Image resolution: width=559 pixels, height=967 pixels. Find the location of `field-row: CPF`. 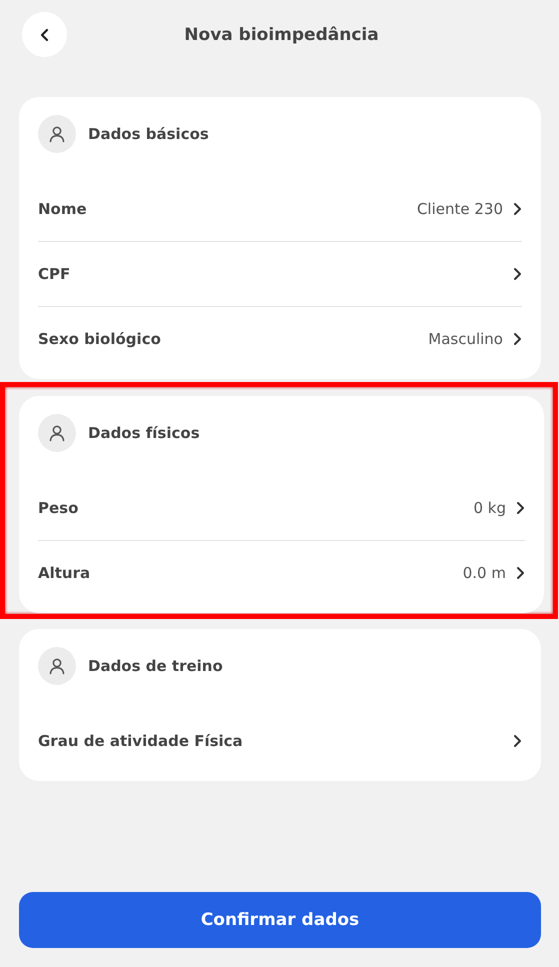

field-row: CPF is located at coordinates (280, 273).